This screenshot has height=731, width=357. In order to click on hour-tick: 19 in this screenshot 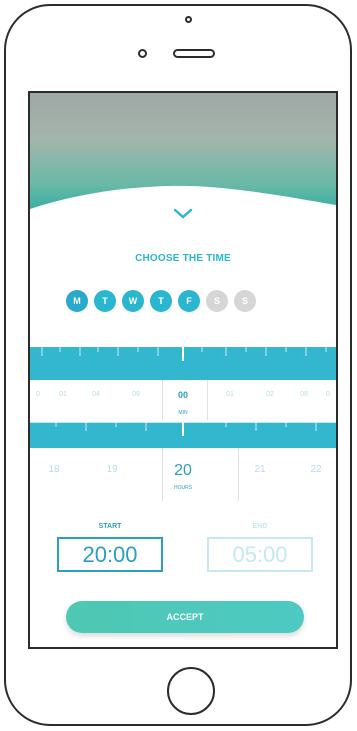, I will do `click(111, 469)`.